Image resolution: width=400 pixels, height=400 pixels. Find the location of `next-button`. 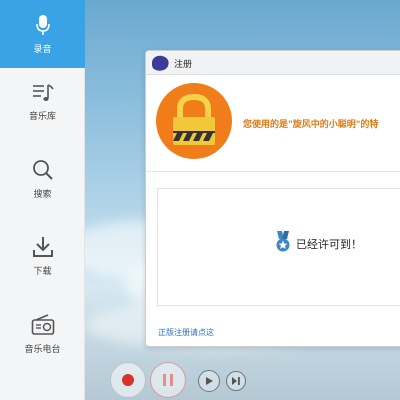

next-button is located at coordinates (236, 381).